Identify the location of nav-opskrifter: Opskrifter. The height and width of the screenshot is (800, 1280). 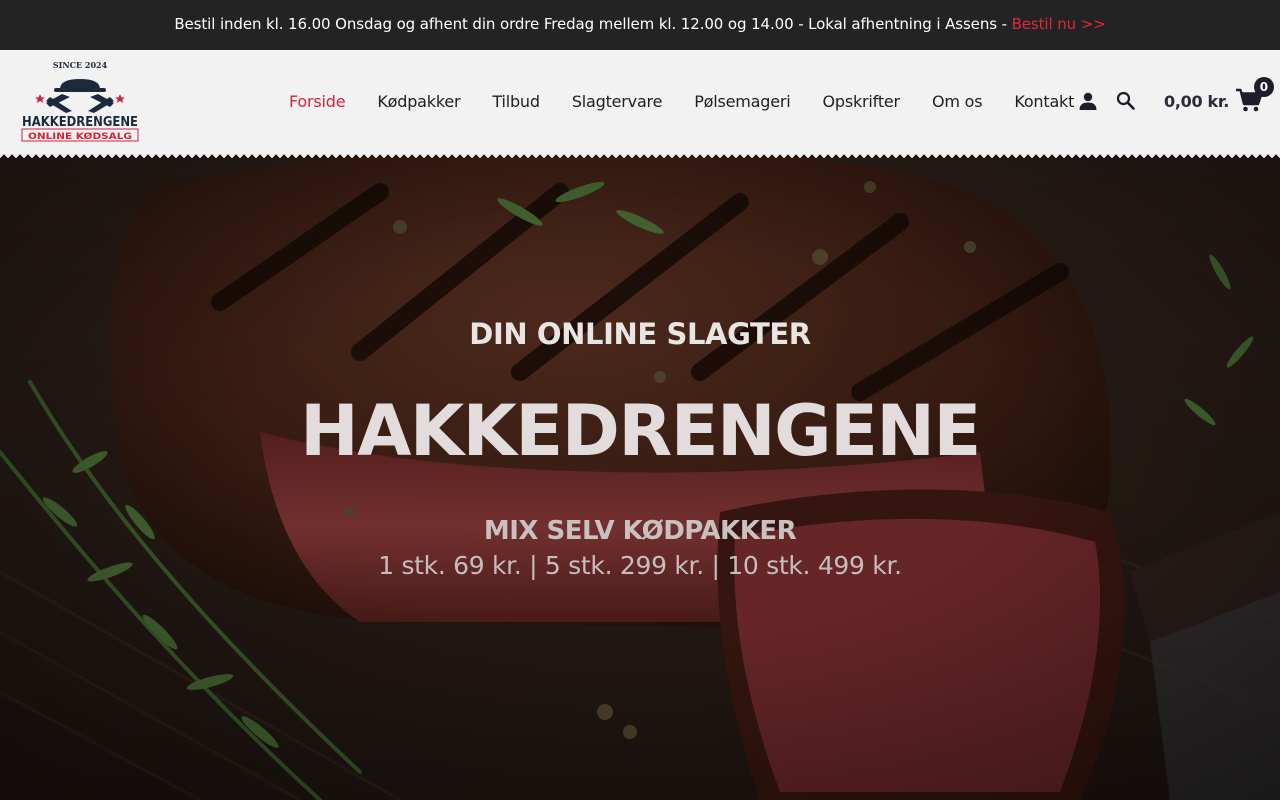
(862, 101).